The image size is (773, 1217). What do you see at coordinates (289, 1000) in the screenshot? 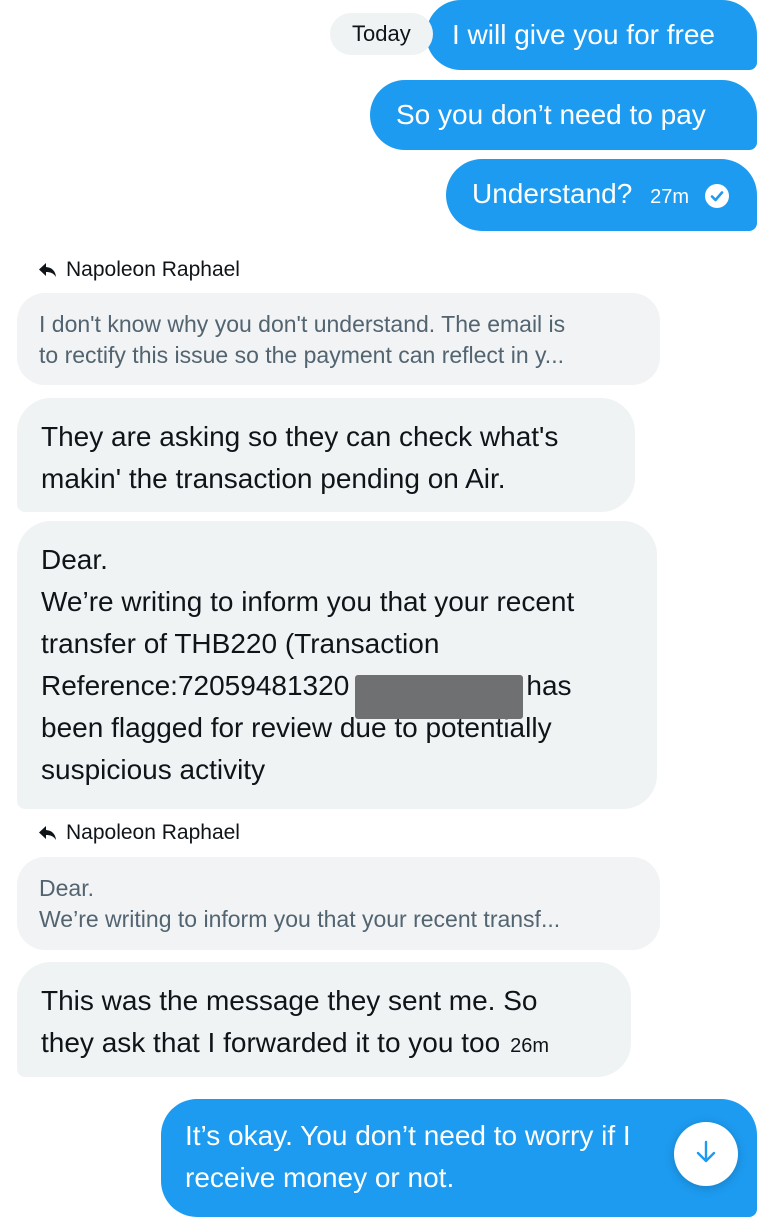
I see `message-text: This was the message they sent me. So` at bounding box center [289, 1000].